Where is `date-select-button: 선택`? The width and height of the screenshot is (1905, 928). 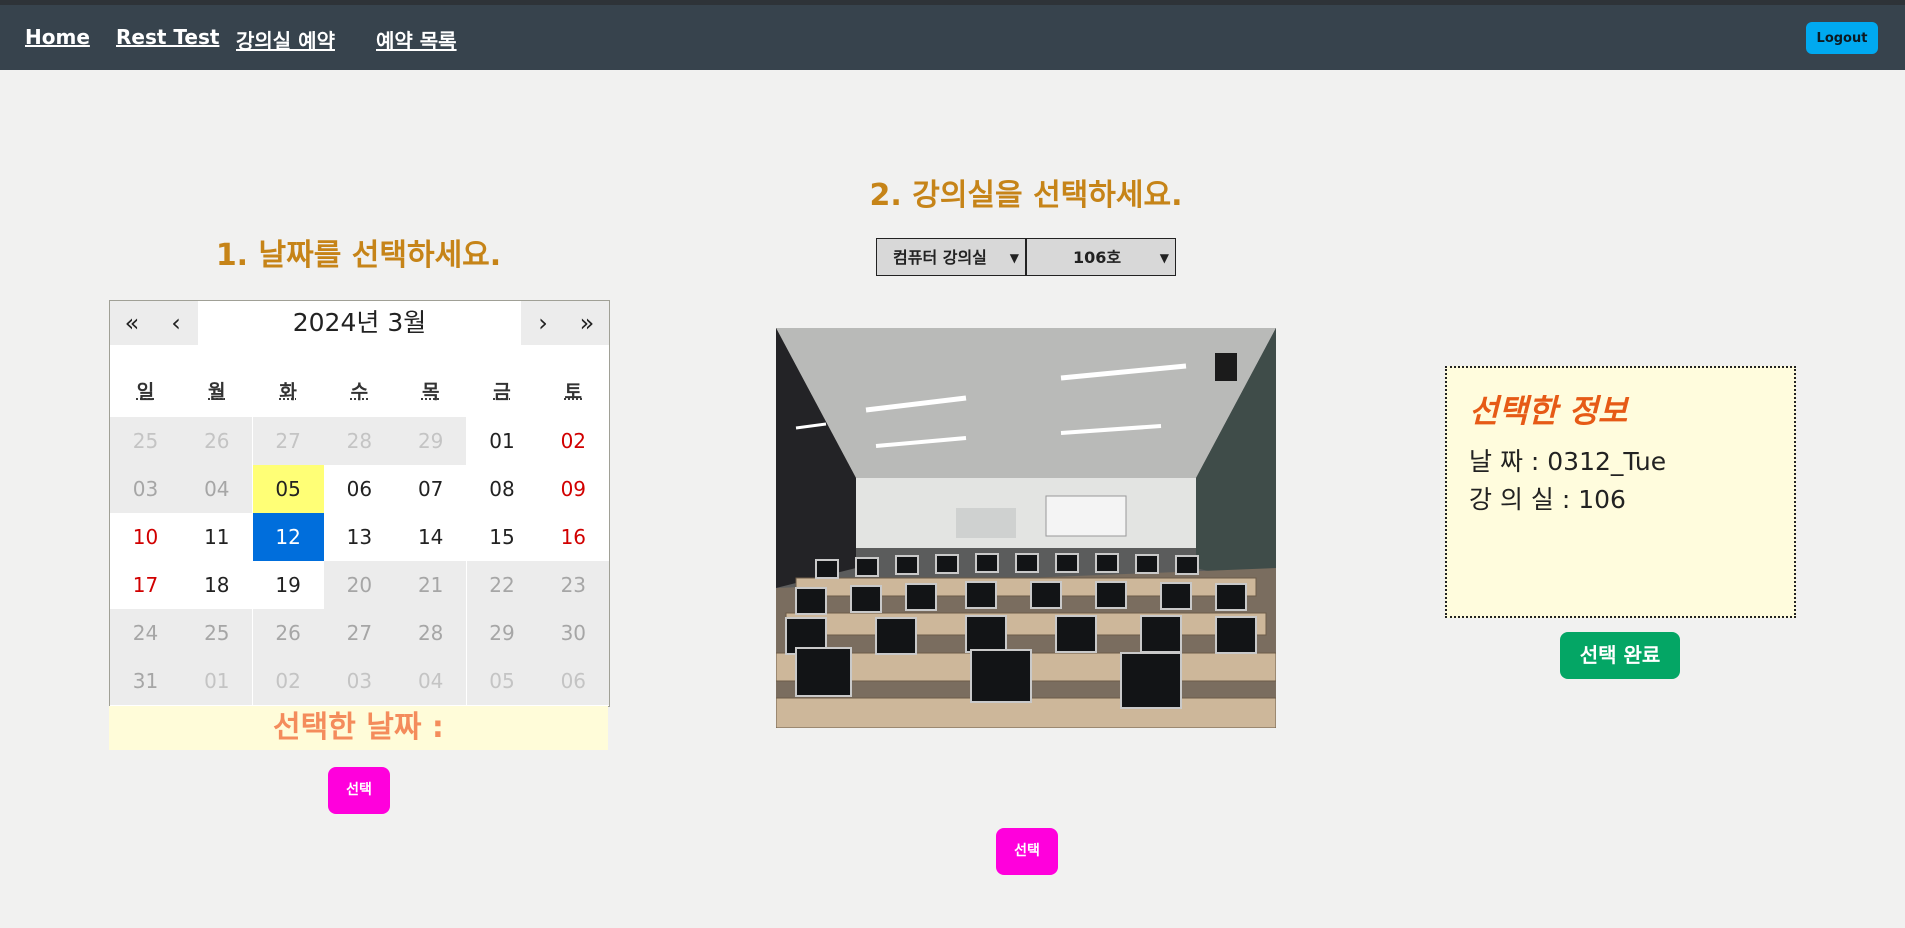
date-select-button: 선택 is located at coordinates (359, 790).